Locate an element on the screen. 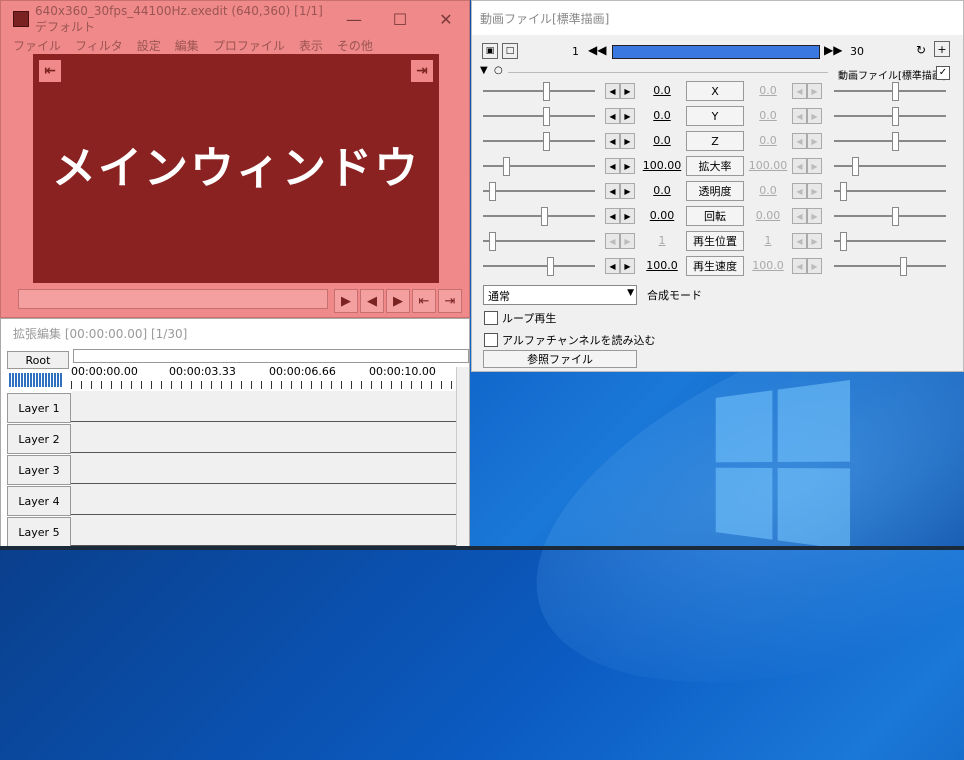  refresh-icon: ↻ is located at coordinates (921, 50).